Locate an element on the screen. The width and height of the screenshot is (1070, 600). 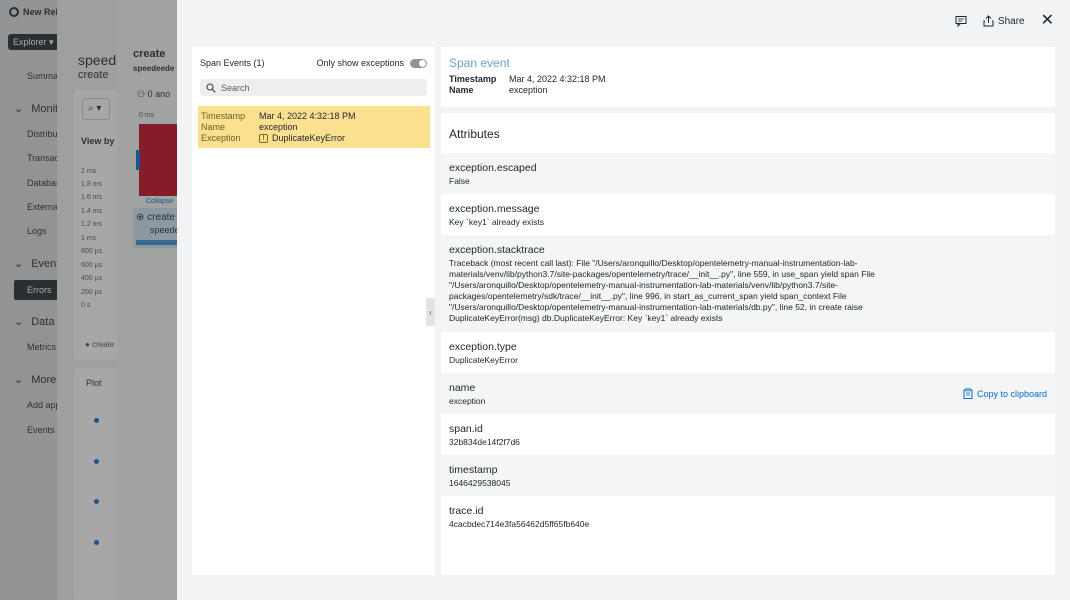
attribute-name: name is located at coordinates (462, 388).